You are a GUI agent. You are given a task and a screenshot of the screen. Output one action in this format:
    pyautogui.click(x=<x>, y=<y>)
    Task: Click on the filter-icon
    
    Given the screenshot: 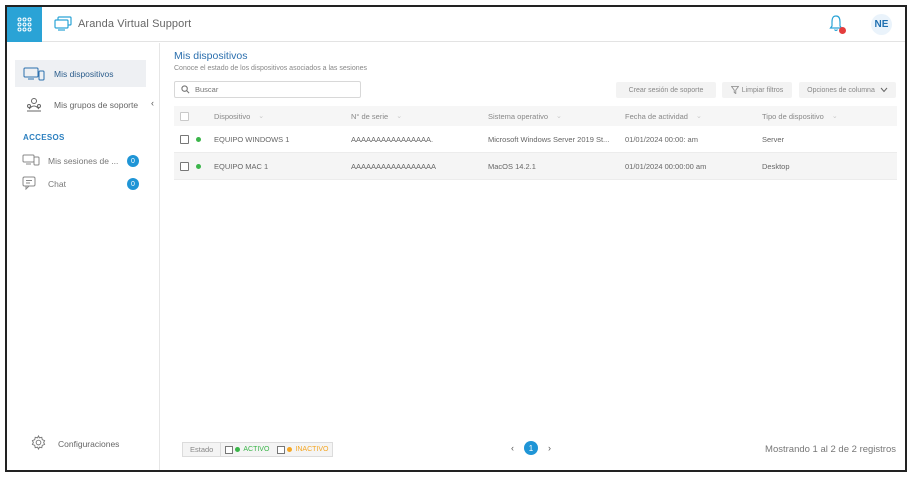 What is the action you would take?
    pyautogui.click(x=734, y=90)
    